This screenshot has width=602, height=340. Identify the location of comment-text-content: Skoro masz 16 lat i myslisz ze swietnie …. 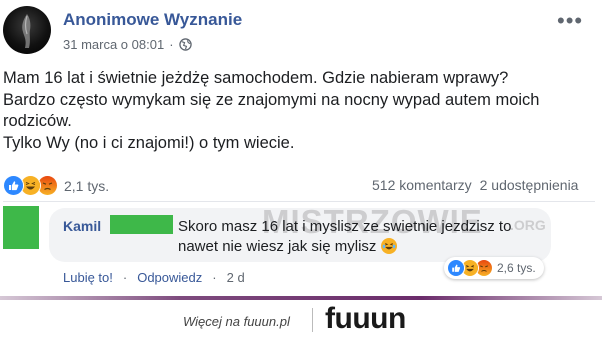
(345, 236).